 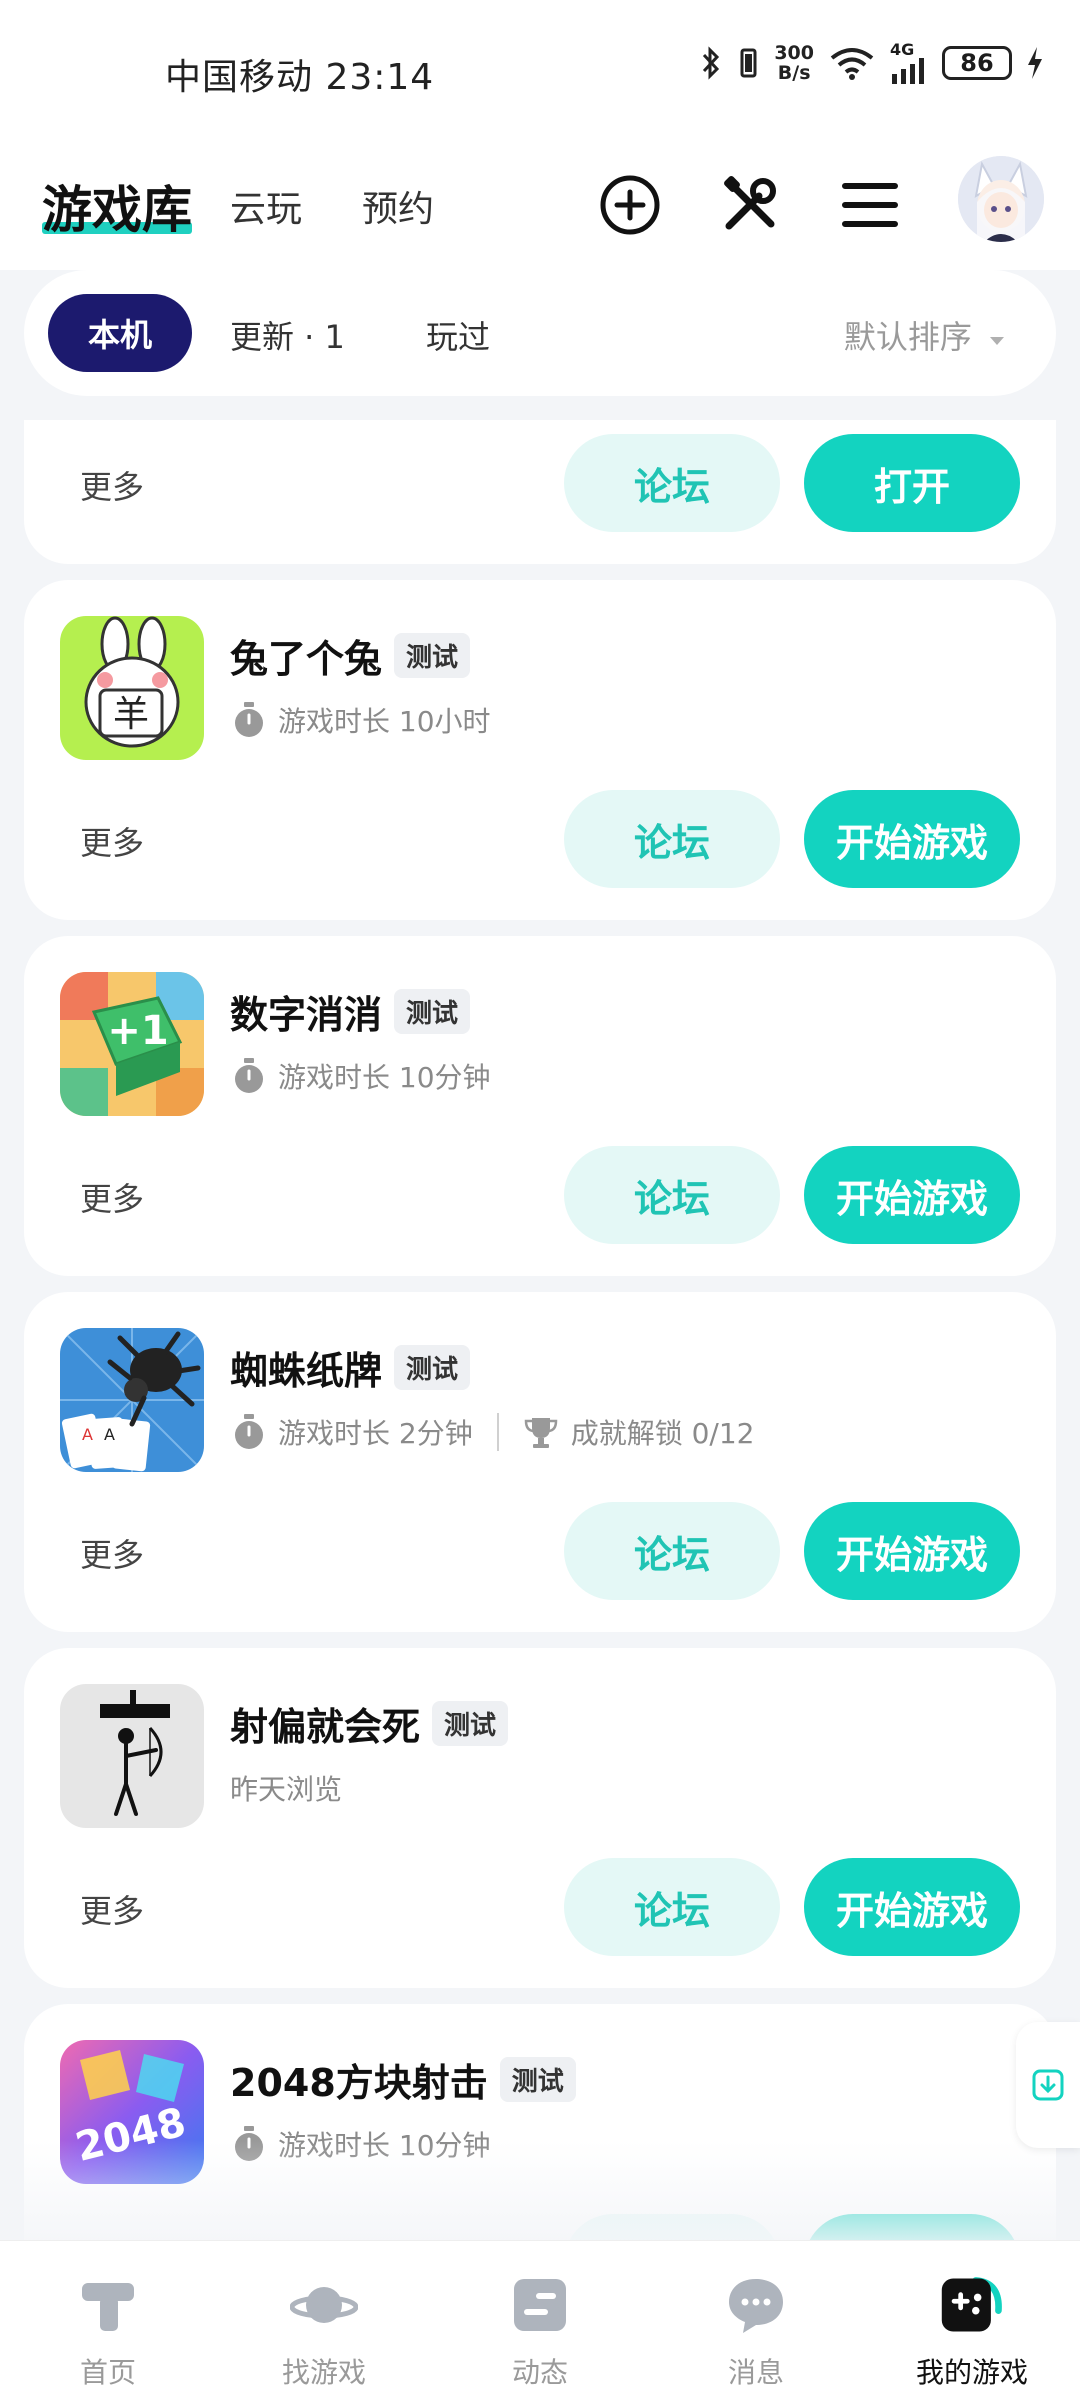 I want to click on bluetooth-icon, so click(x=711, y=63).